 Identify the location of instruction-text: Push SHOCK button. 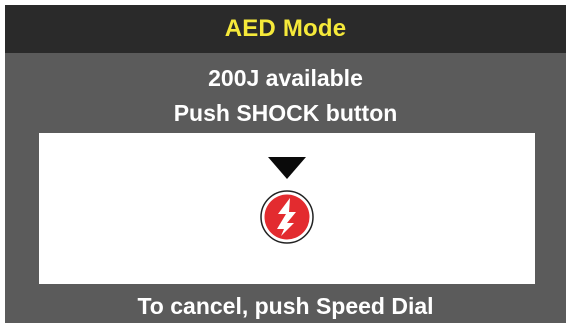
(285, 113).